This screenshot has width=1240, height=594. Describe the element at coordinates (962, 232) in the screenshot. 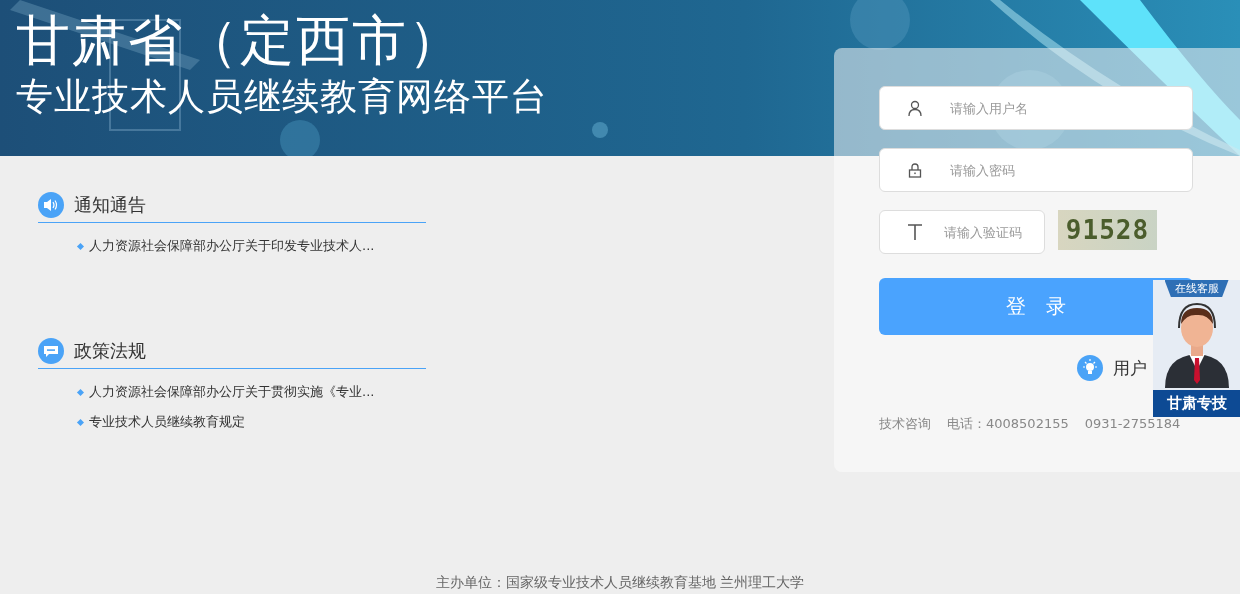

I see `captcha-field: 请输入验证码` at that location.